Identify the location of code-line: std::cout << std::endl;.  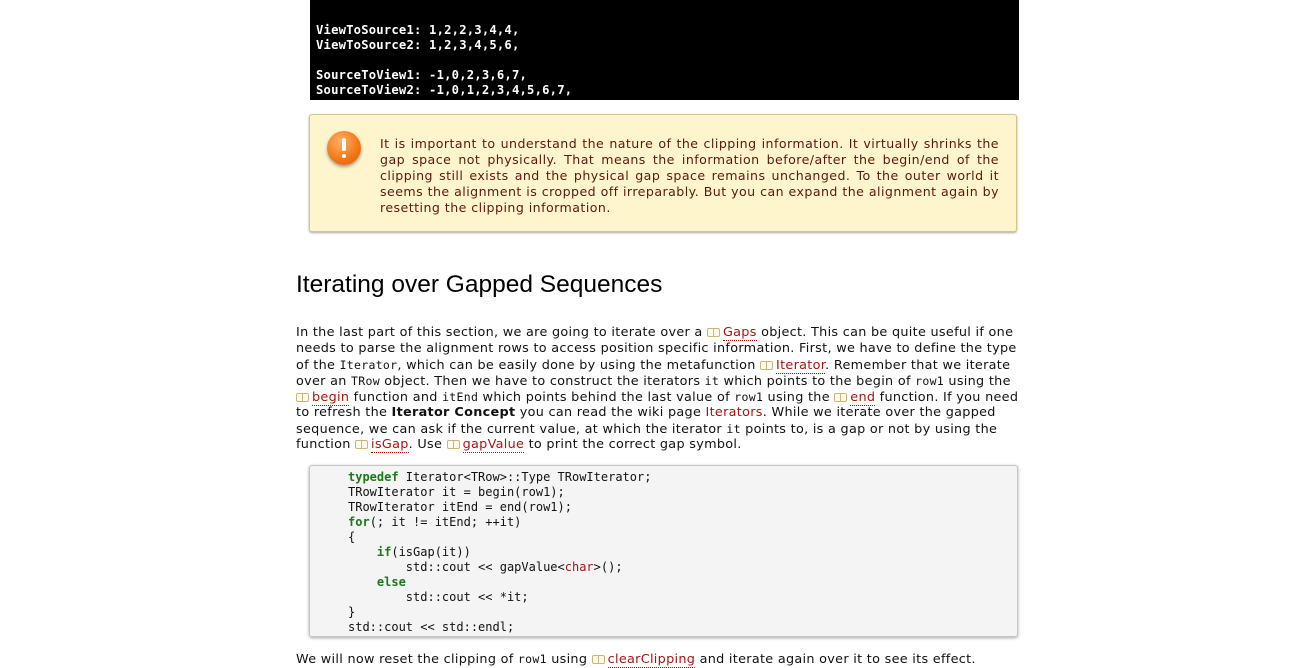
(431, 627).